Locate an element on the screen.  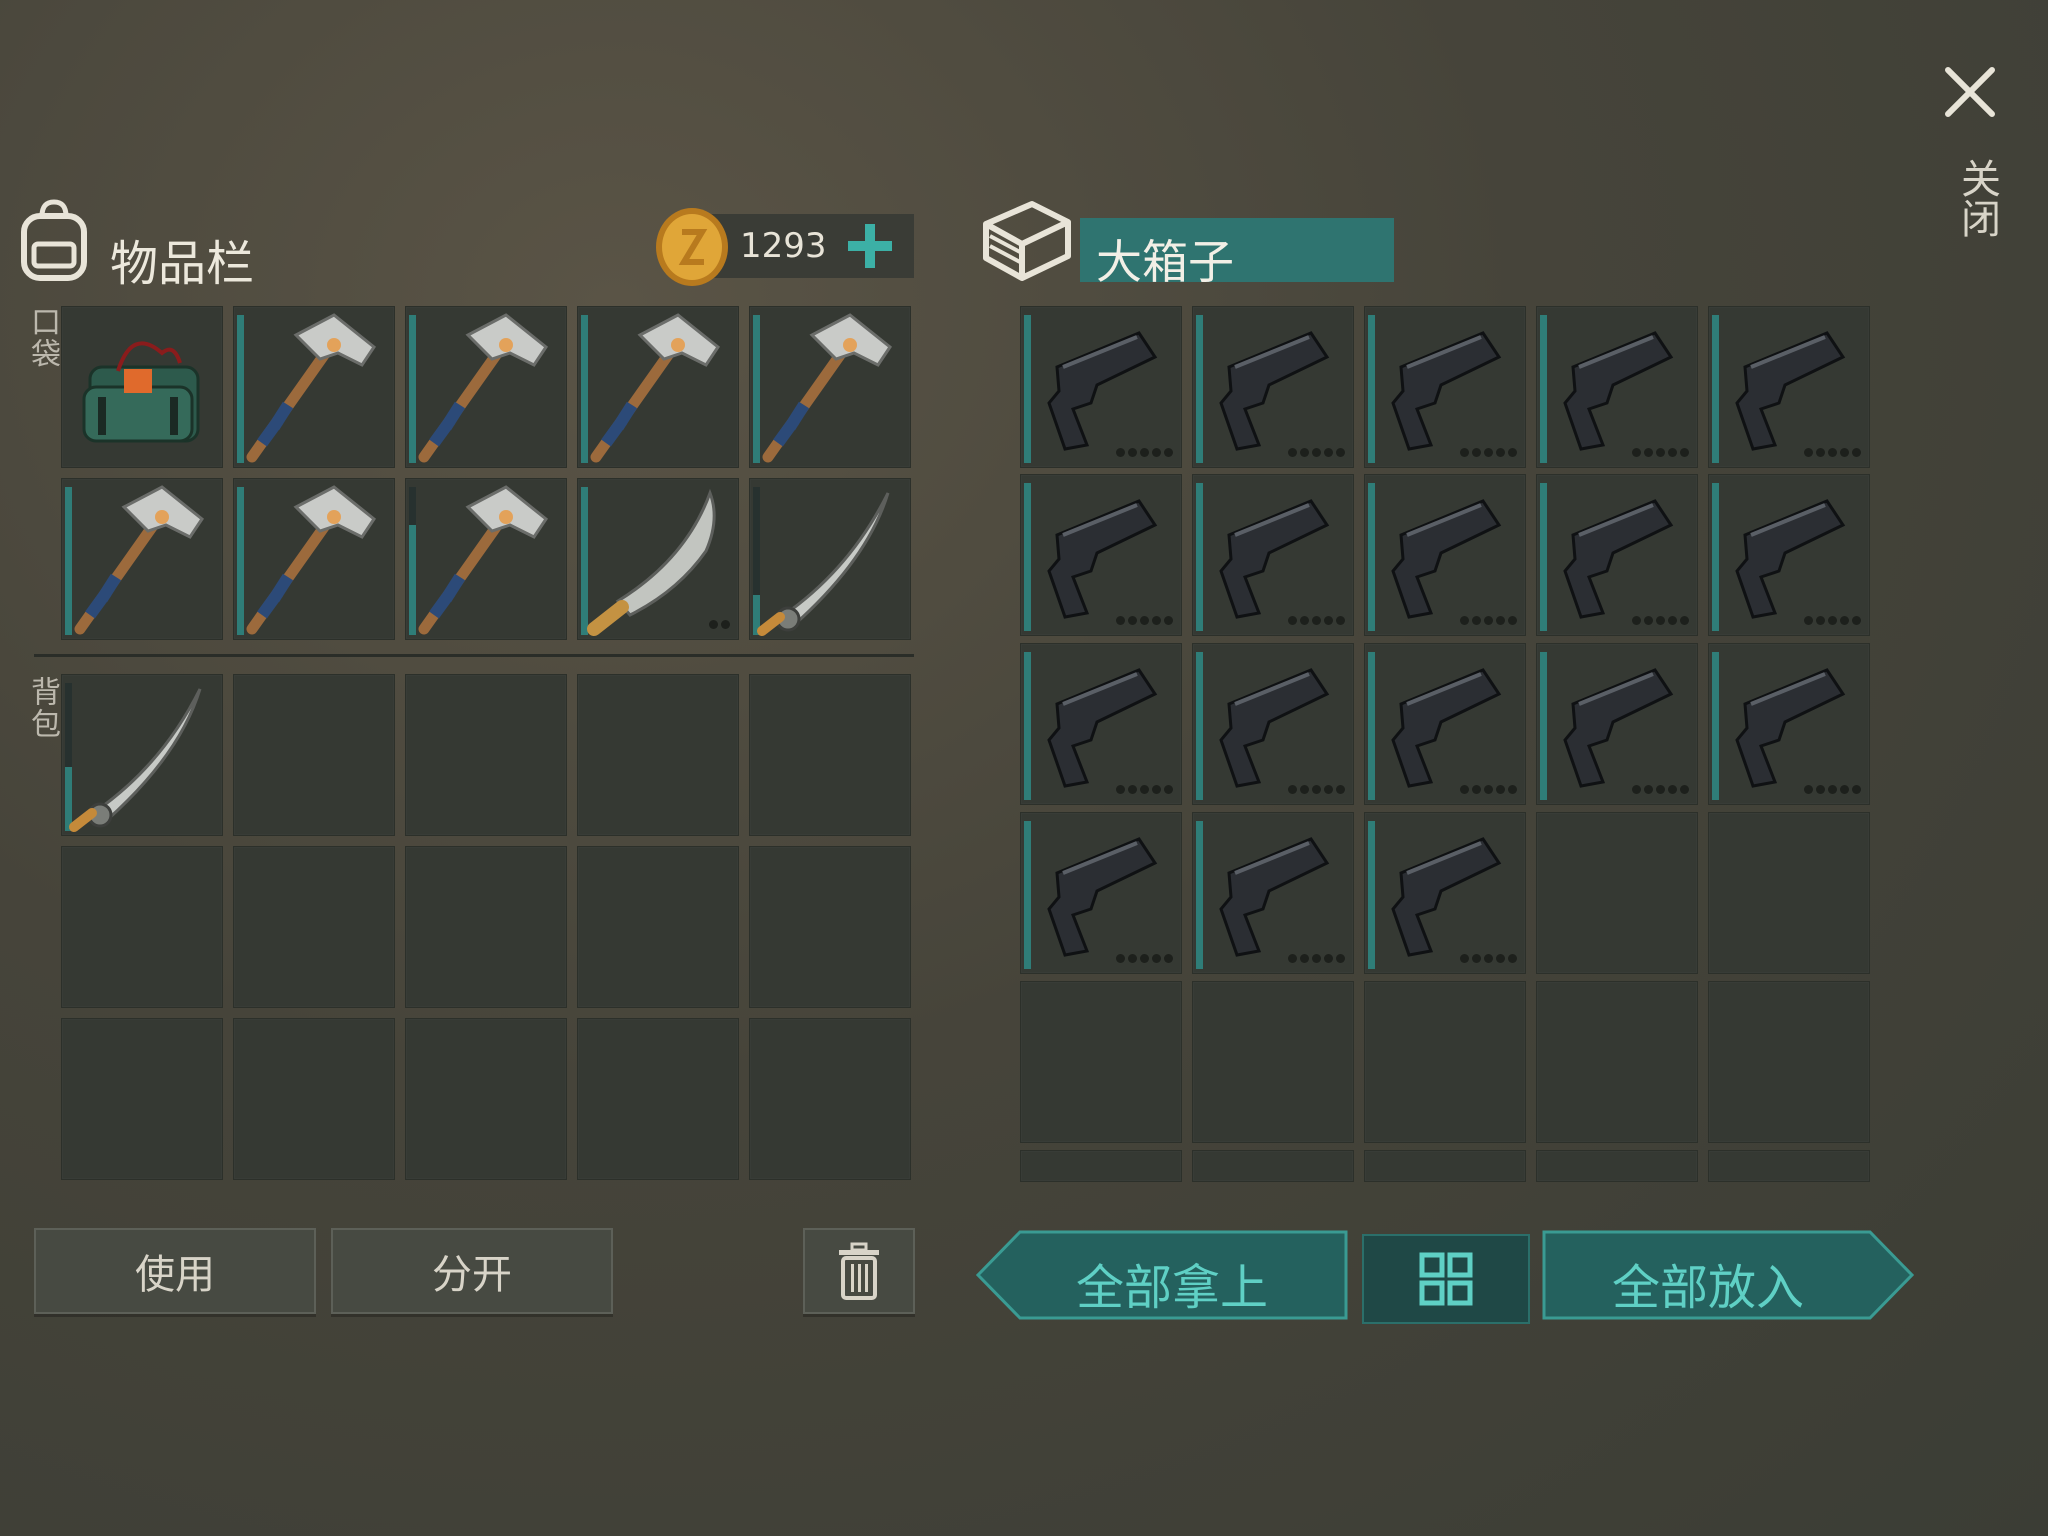
use-button: 使用 is located at coordinates (175, 1271).